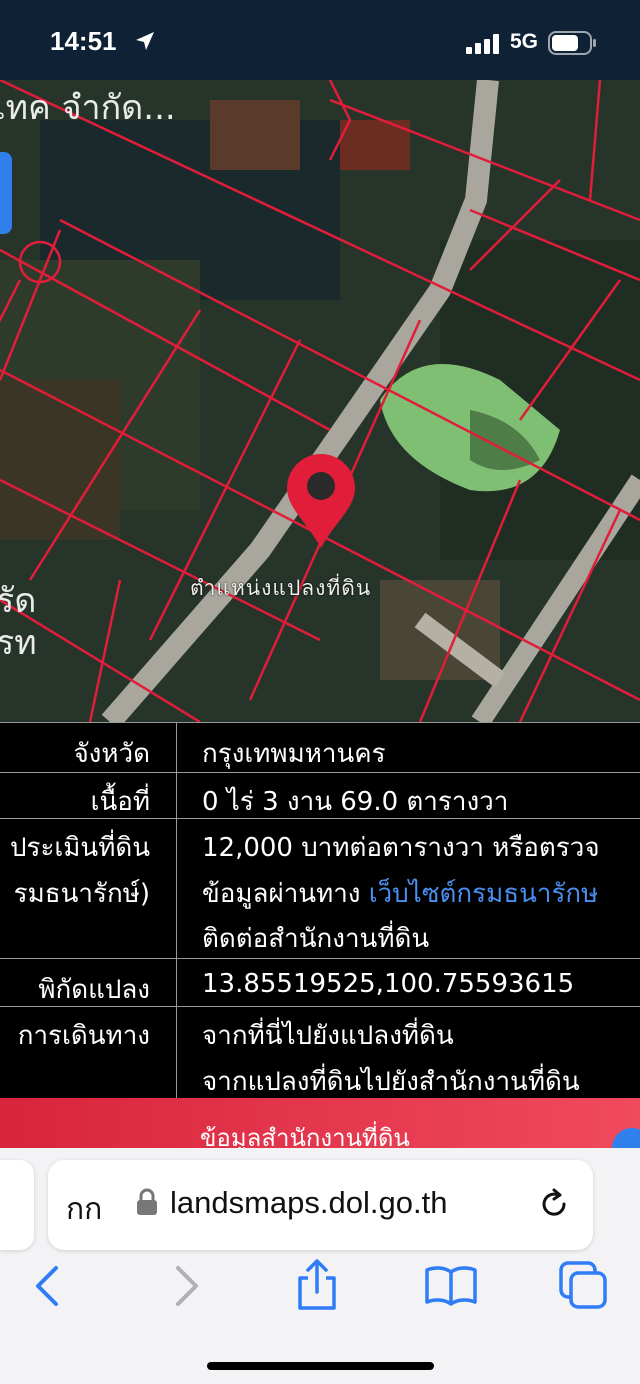 Image resolution: width=640 pixels, height=1384 pixels. What do you see at coordinates (316, 939) in the screenshot?
I see `appraisal-value-line3: ติดต่อสำนักงานที่ดิน` at bounding box center [316, 939].